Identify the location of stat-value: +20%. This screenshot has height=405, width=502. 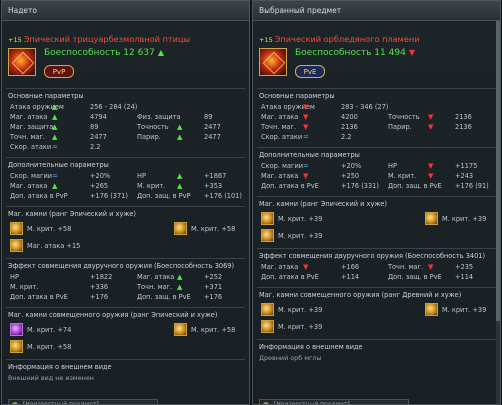
(351, 166).